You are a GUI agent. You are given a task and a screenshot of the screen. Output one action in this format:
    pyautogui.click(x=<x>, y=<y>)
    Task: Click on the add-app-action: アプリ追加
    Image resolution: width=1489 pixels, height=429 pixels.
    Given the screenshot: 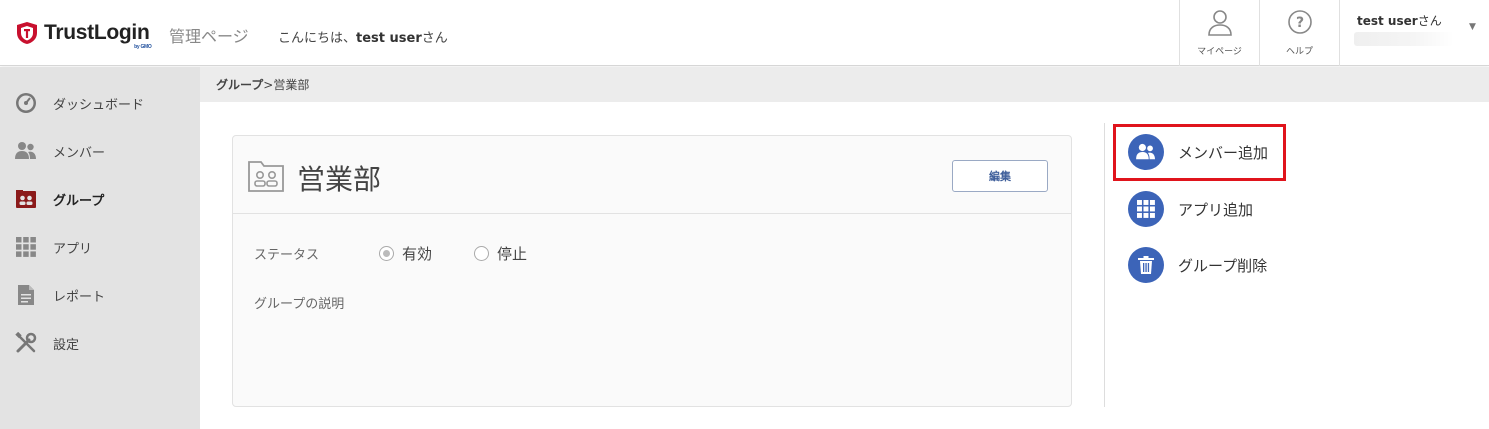 What is the action you would take?
    pyautogui.click(x=1190, y=209)
    